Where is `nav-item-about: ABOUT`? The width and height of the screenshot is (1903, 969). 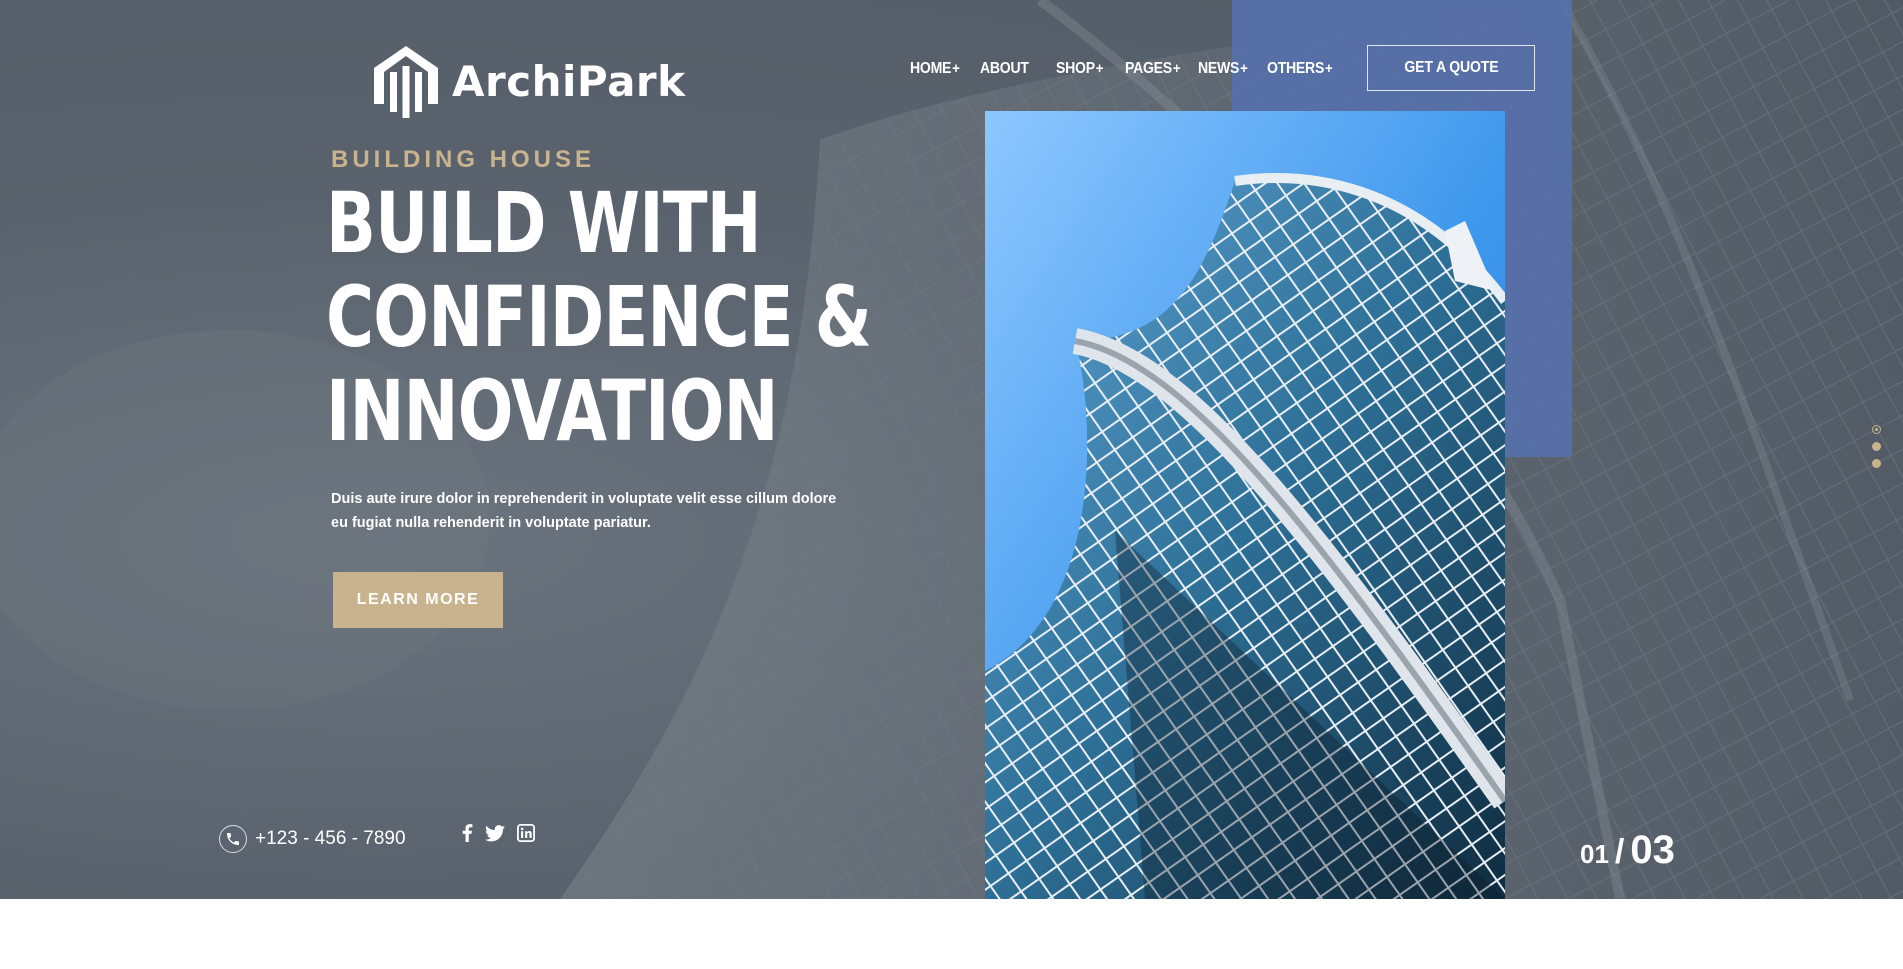 nav-item-about: ABOUT is located at coordinates (1004, 69).